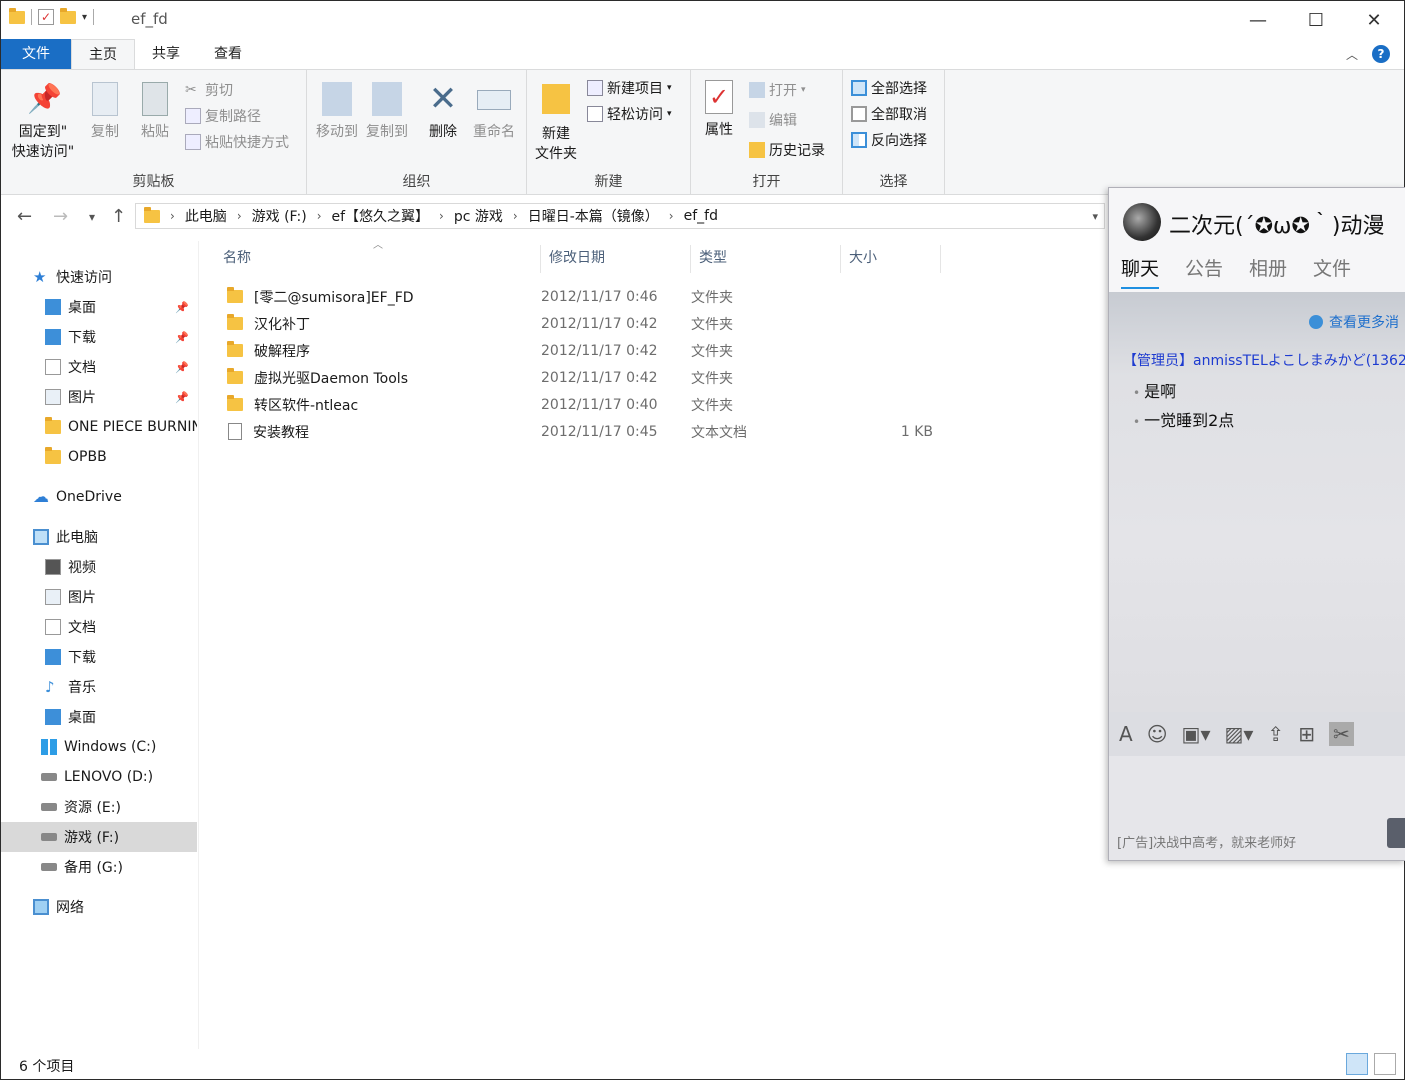 The width and height of the screenshot is (1405, 1080). What do you see at coordinates (583, 350) in the screenshot?
I see `file-row: 破解程序 2012/11/17 0:42 文件夹` at bounding box center [583, 350].